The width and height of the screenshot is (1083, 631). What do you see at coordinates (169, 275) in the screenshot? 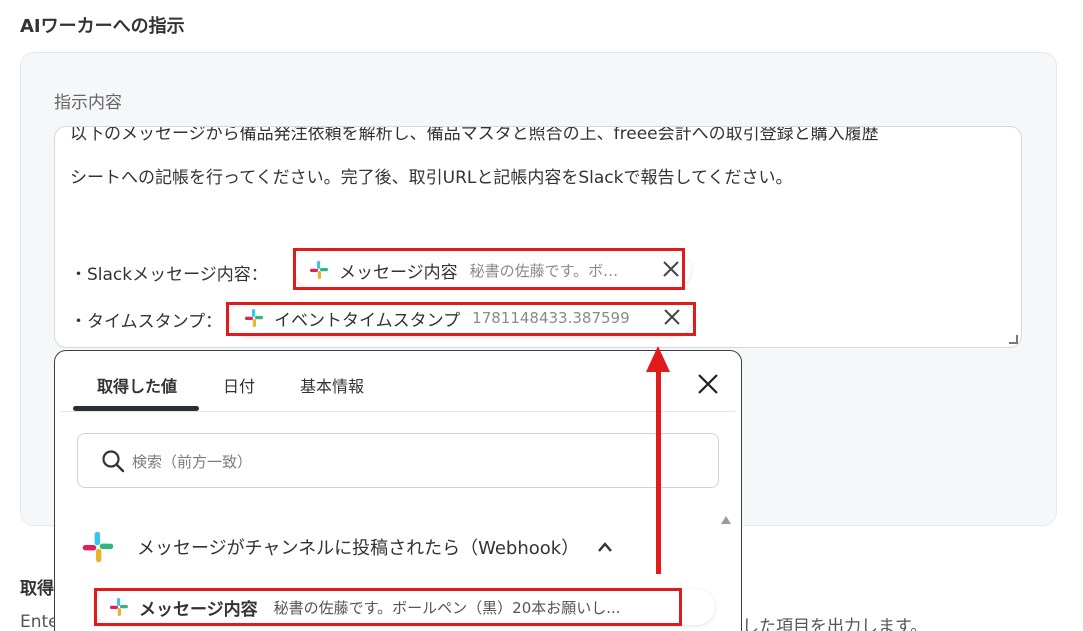
I see `slack-message-label: ・Slackメッセージ内容：` at bounding box center [169, 275].